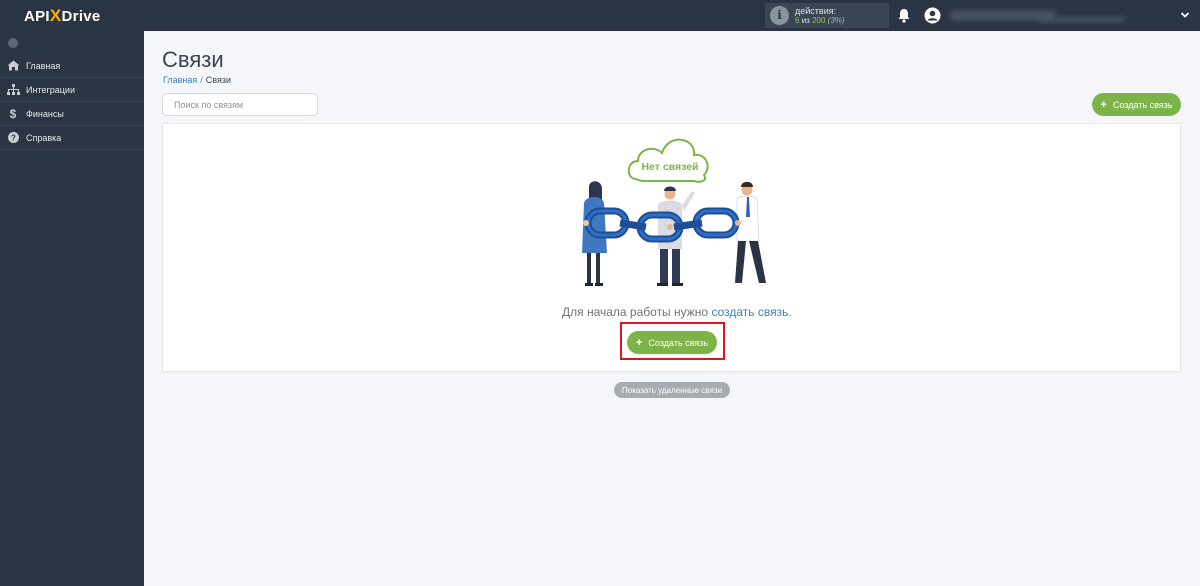 The height and width of the screenshot is (586, 1200). Describe the element at coordinates (13, 113) in the screenshot. I see `dollar-icon: $` at that location.